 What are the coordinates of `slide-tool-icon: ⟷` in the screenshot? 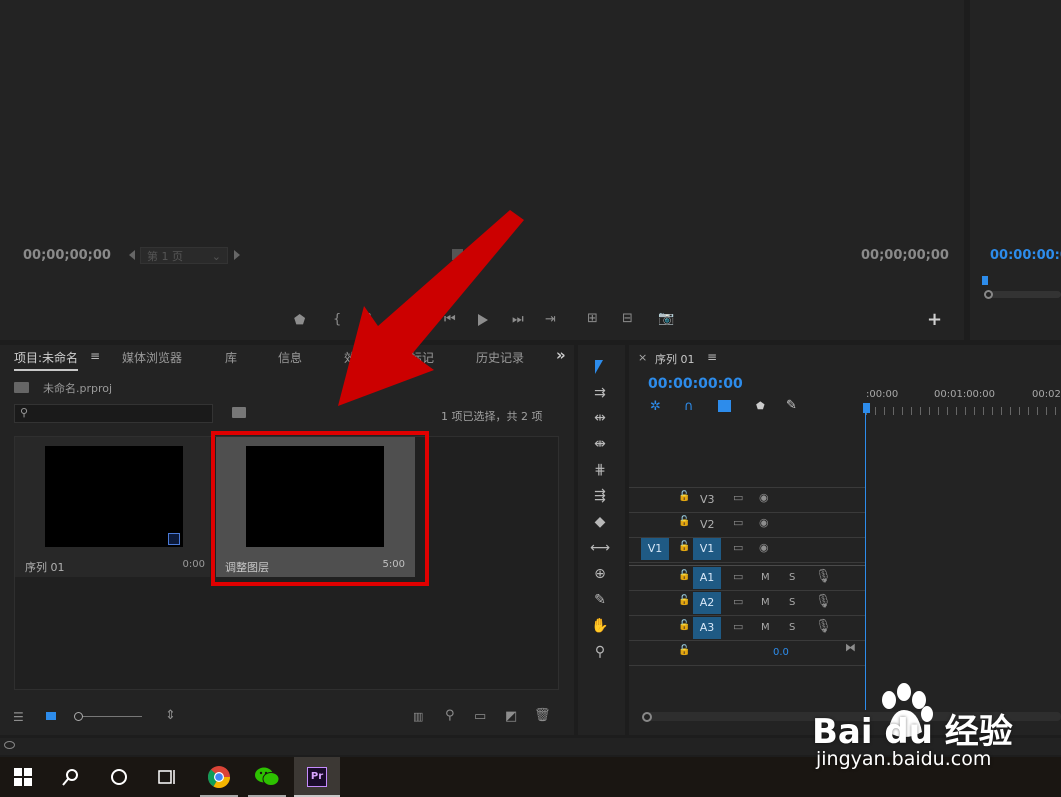 It's located at (600, 548).